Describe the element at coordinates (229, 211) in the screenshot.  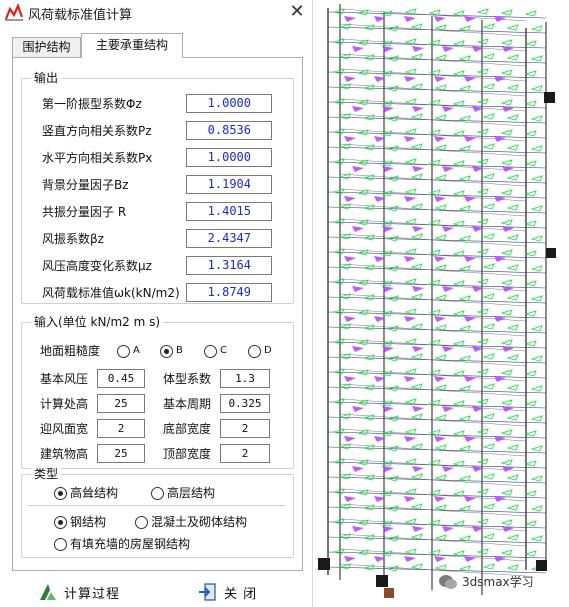
I see `output-value-r: 1.4015` at that location.